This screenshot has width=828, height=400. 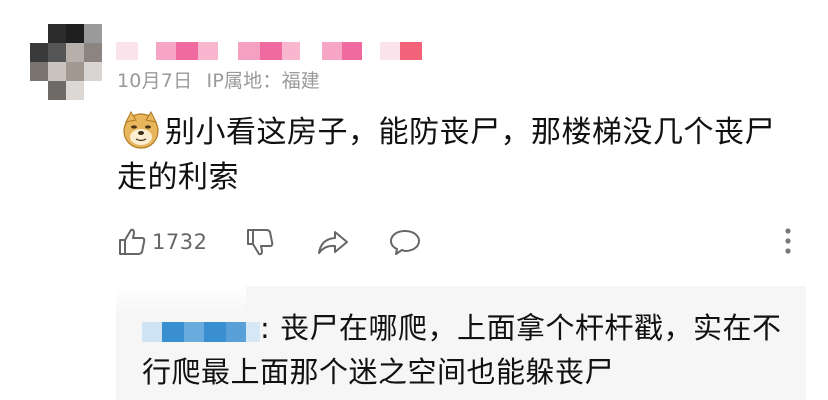 What do you see at coordinates (155, 81) in the screenshot?
I see `comment-date: 10月7日` at bounding box center [155, 81].